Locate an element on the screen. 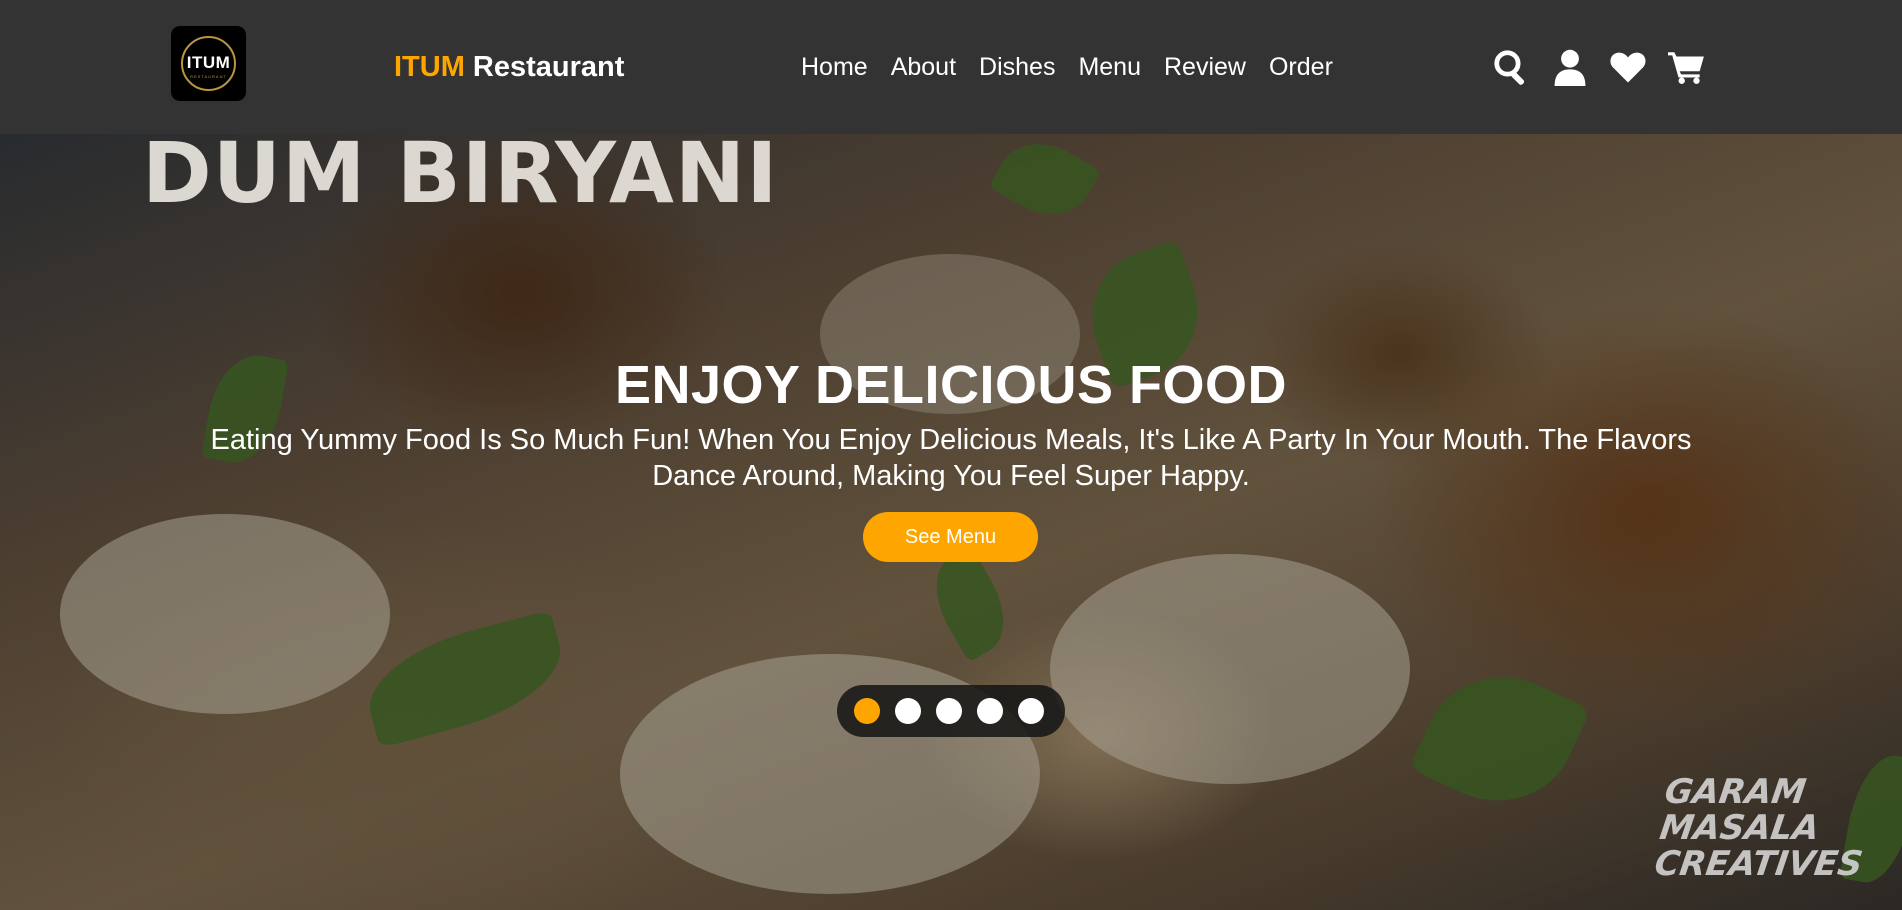 The width and height of the screenshot is (1902, 910). dish-caption: DUM BIRYANI is located at coordinates (460, 178).